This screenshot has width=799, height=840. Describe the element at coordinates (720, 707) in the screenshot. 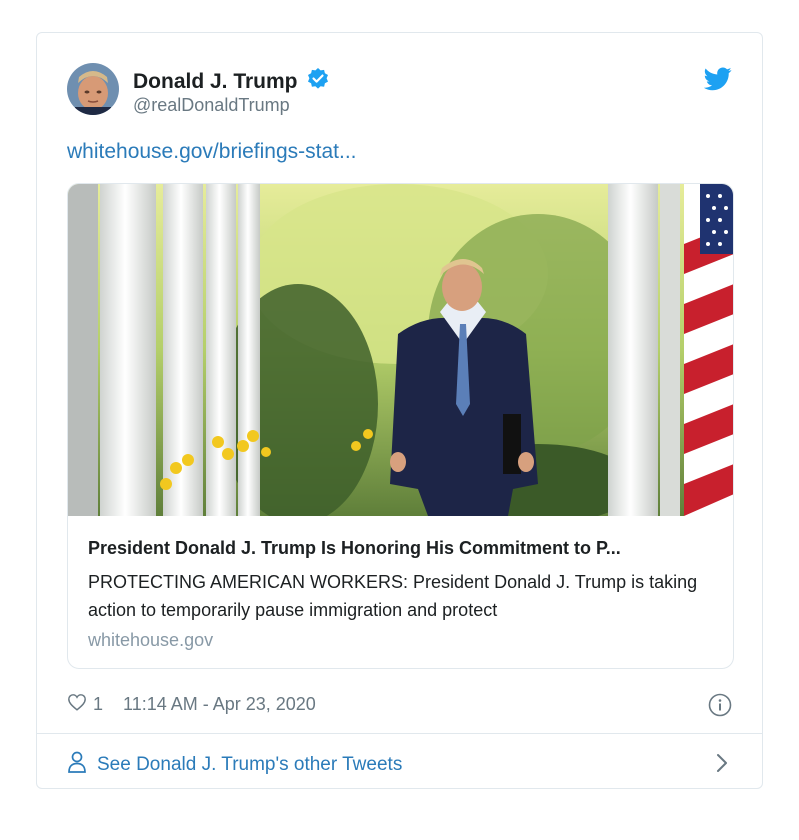

I see `info-icon` at that location.